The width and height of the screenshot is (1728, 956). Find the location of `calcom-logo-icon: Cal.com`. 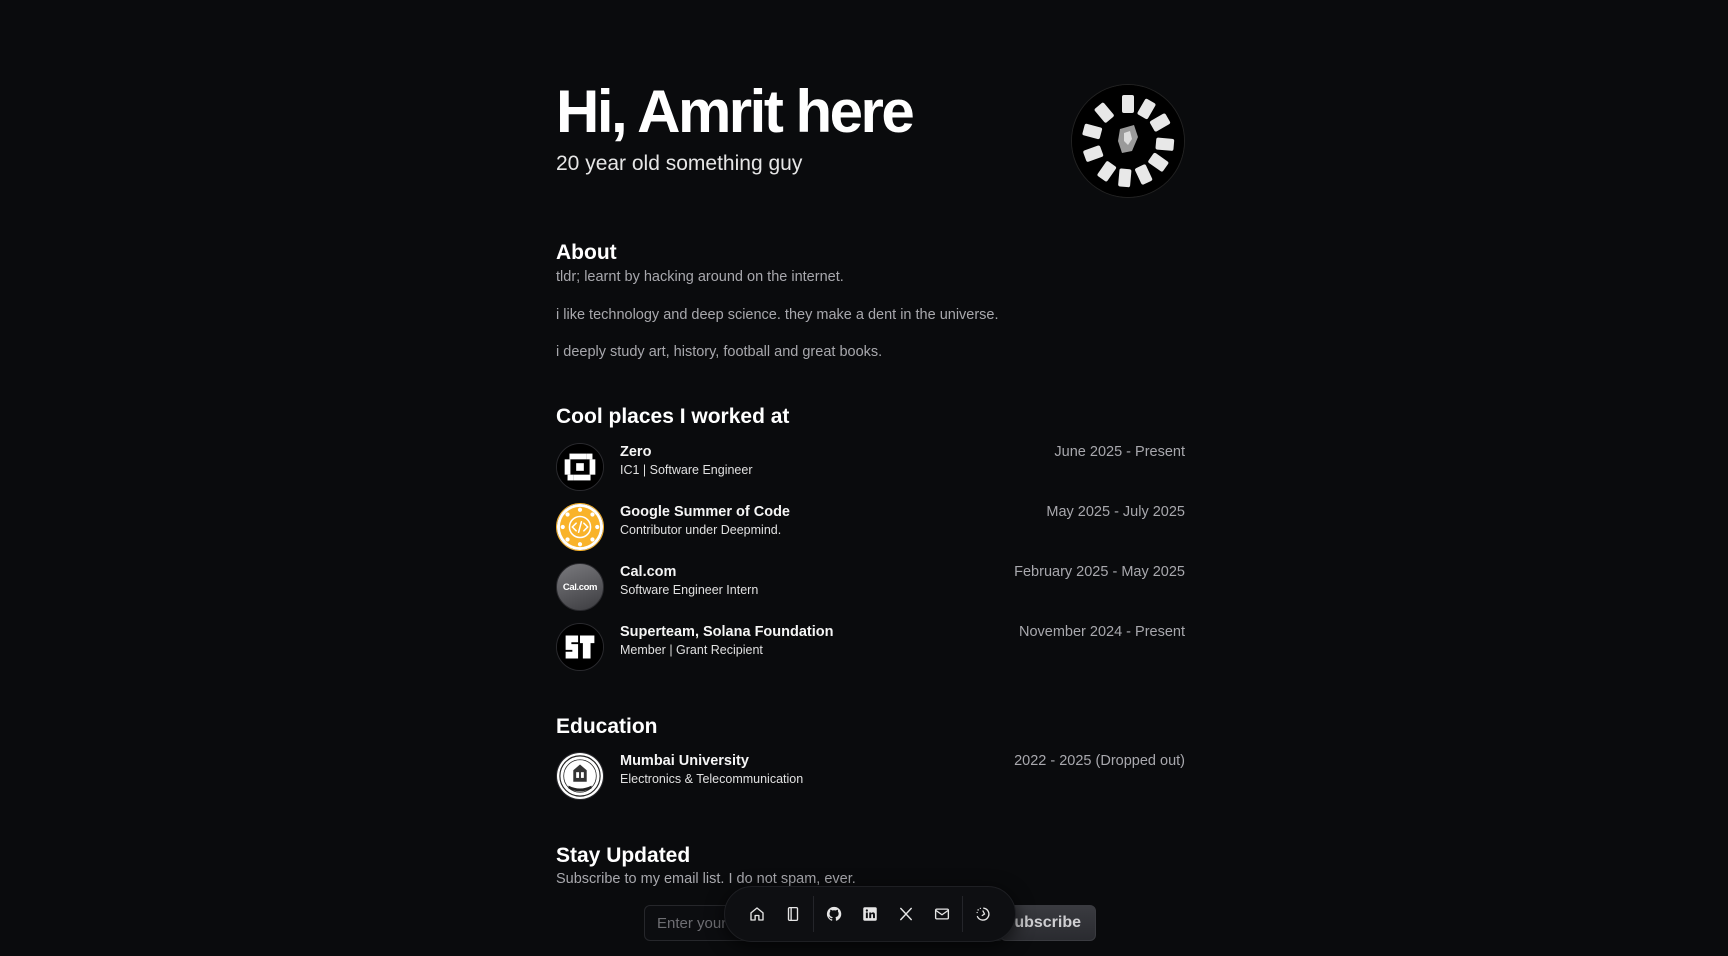

calcom-logo-icon: Cal.com is located at coordinates (580, 587).